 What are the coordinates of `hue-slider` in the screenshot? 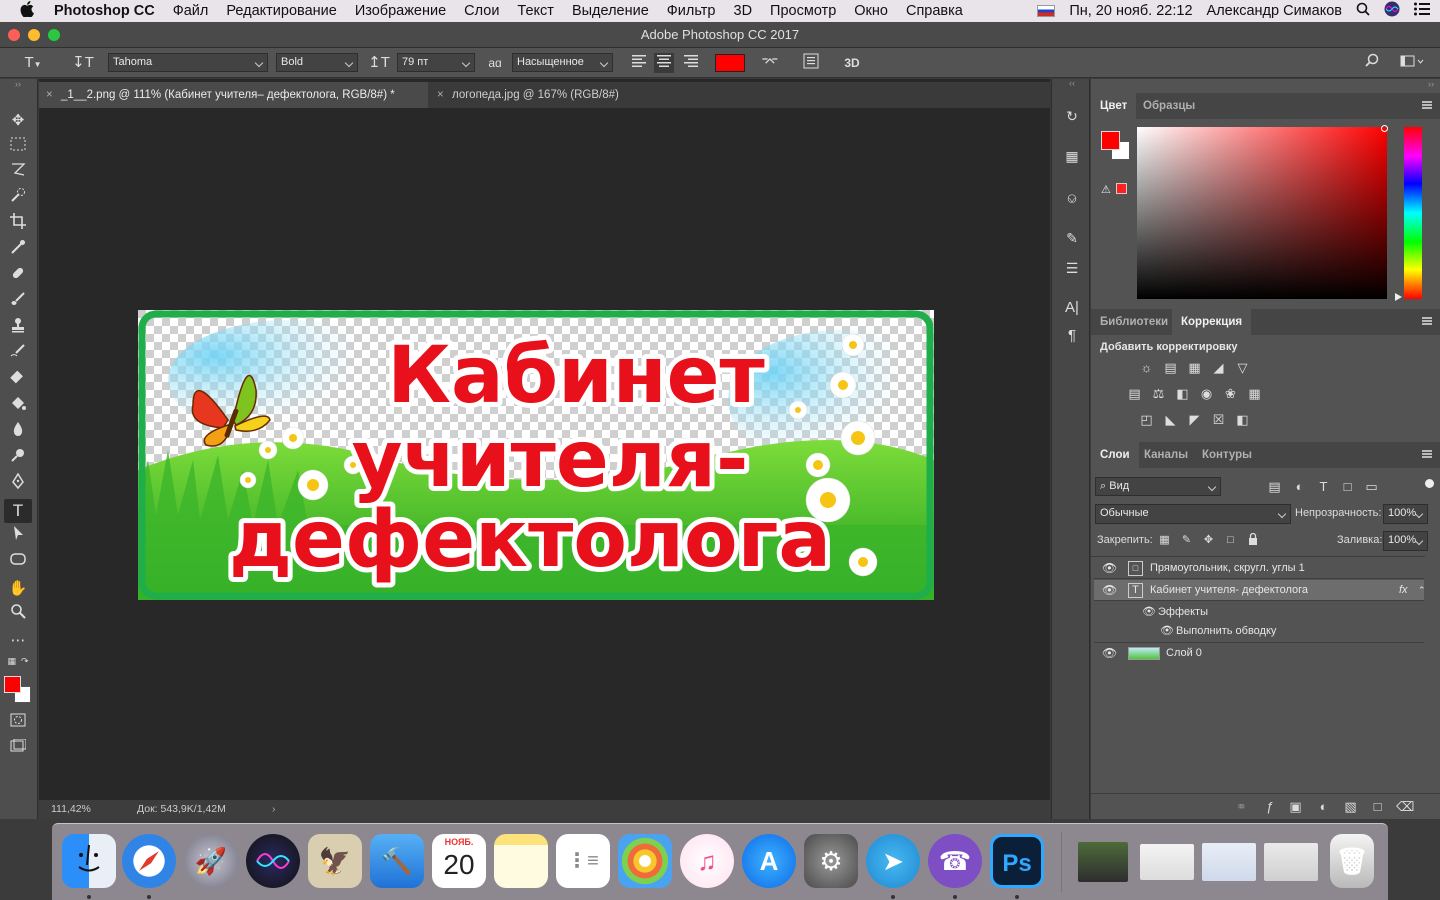 It's located at (1413, 213).